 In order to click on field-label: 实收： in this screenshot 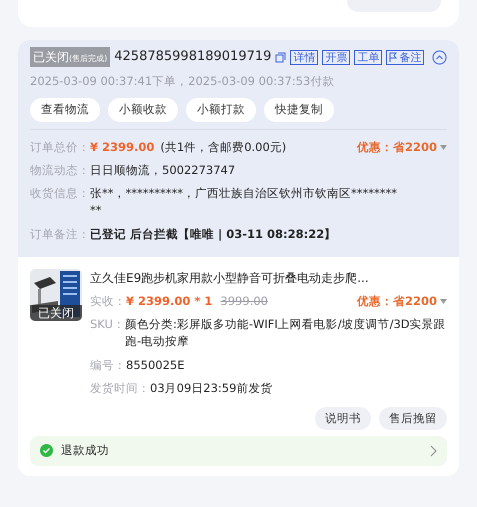, I will do `click(108, 301)`.